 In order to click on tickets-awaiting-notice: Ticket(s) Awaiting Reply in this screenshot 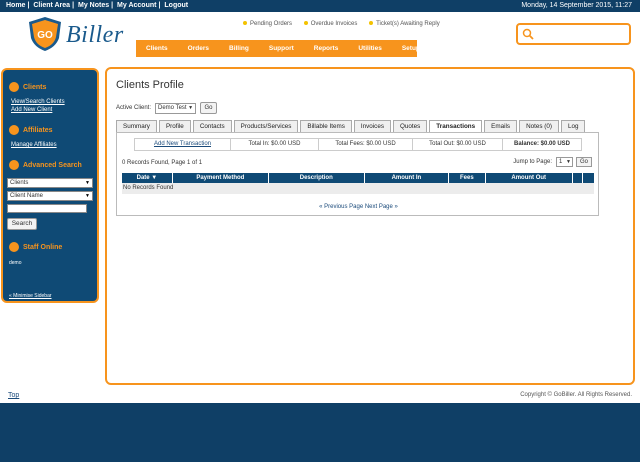, I will do `click(404, 24)`.